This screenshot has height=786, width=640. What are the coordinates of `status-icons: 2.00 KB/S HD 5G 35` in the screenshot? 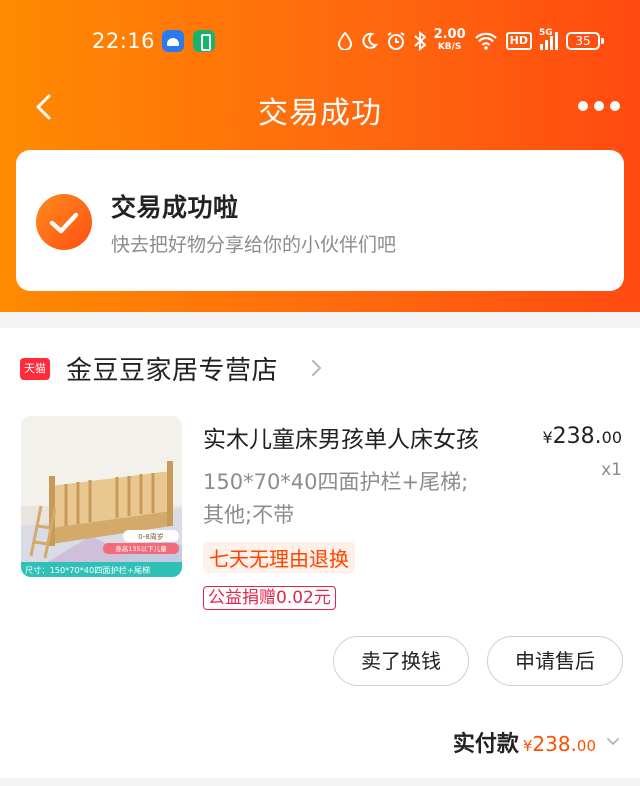 It's located at (470, 40).